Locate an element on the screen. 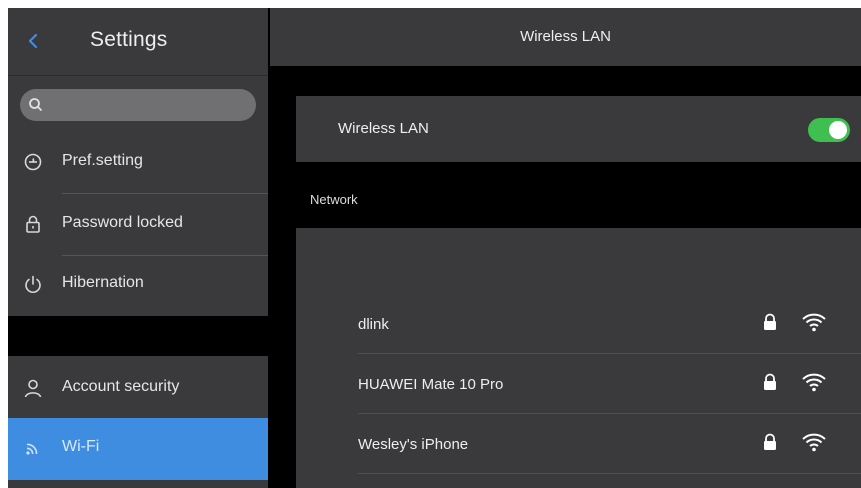 This screenshot has height=488, width=861. network-row-dlink: dlink is located at coordinates (578, 324).